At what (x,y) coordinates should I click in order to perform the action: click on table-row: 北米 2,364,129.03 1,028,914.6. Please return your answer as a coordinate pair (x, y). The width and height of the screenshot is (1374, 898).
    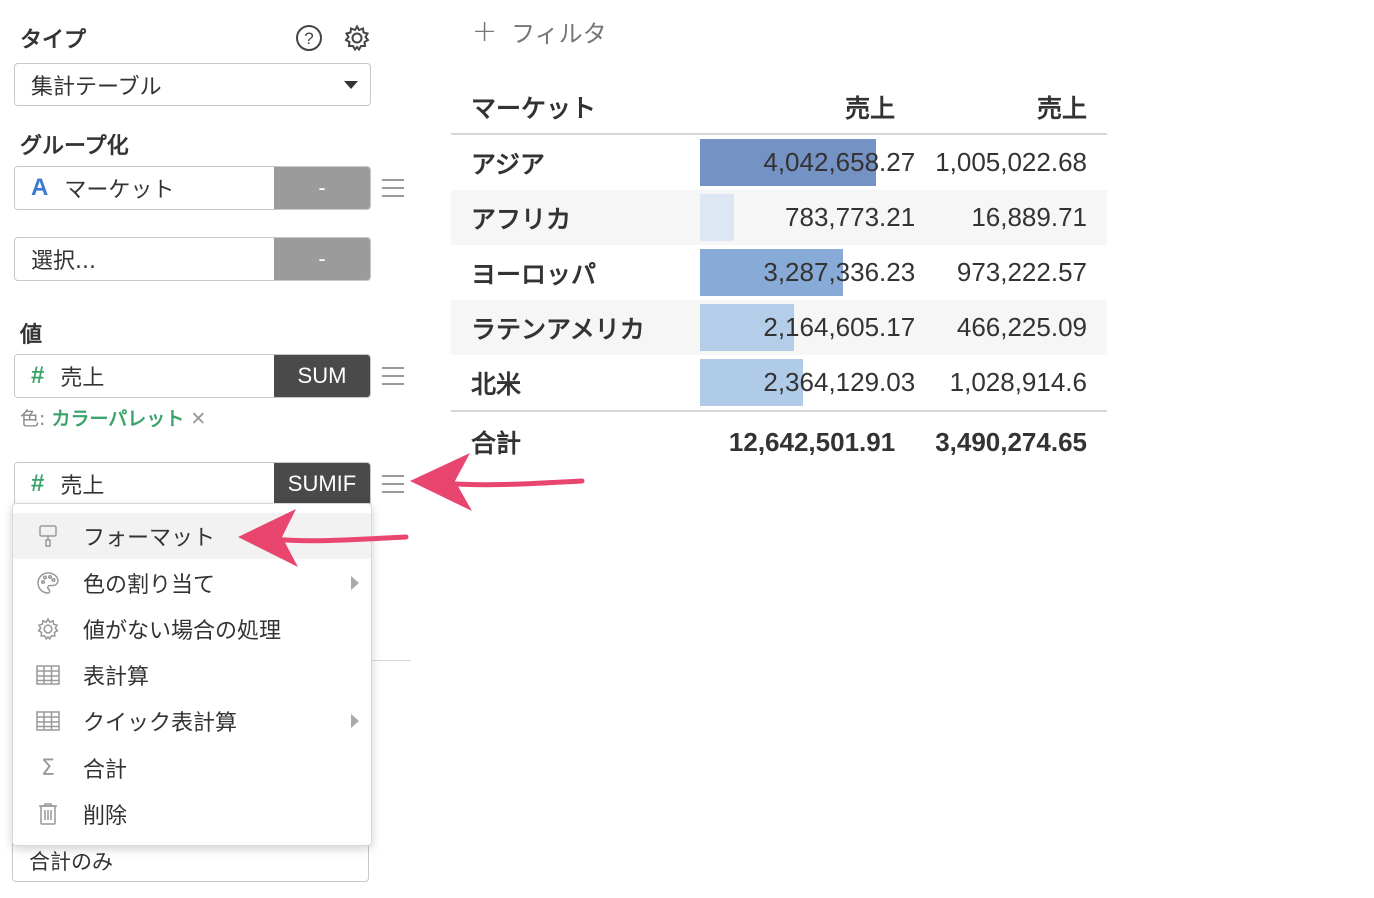
    Looking at the image, I should click on (779, 383).